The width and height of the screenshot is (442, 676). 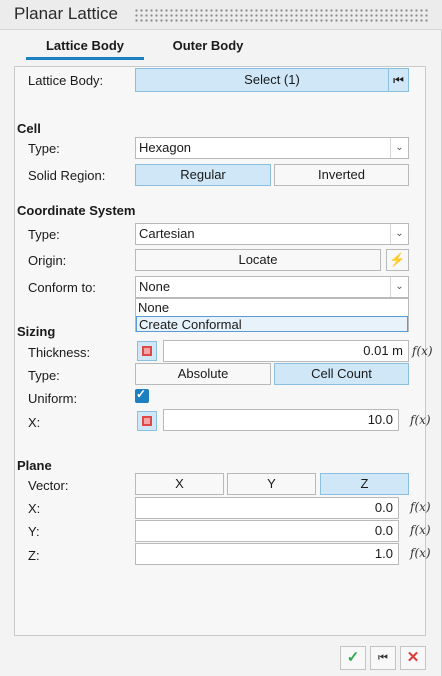 I want to click on cell-type-label: Type:, so click(x=44, y=148).